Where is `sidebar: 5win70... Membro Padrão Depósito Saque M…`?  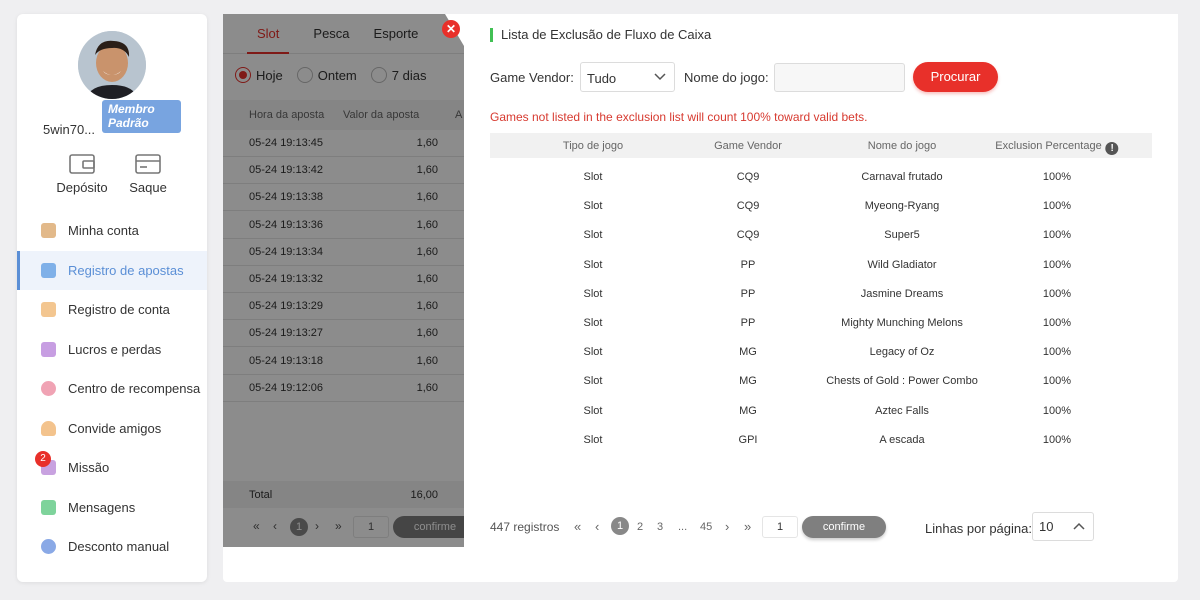 sidebar: 5win70... Membro Padrão Depósito Saque M… is located at coordinates (112, 298).